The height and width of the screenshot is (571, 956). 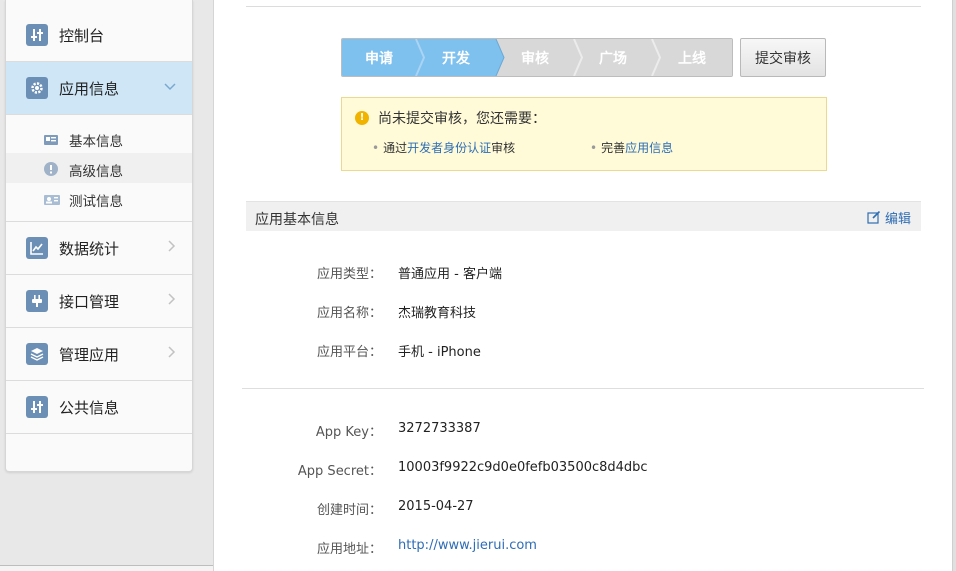 I want to click on sidebar-item-label: 控制台, so click(x=82, y=36).